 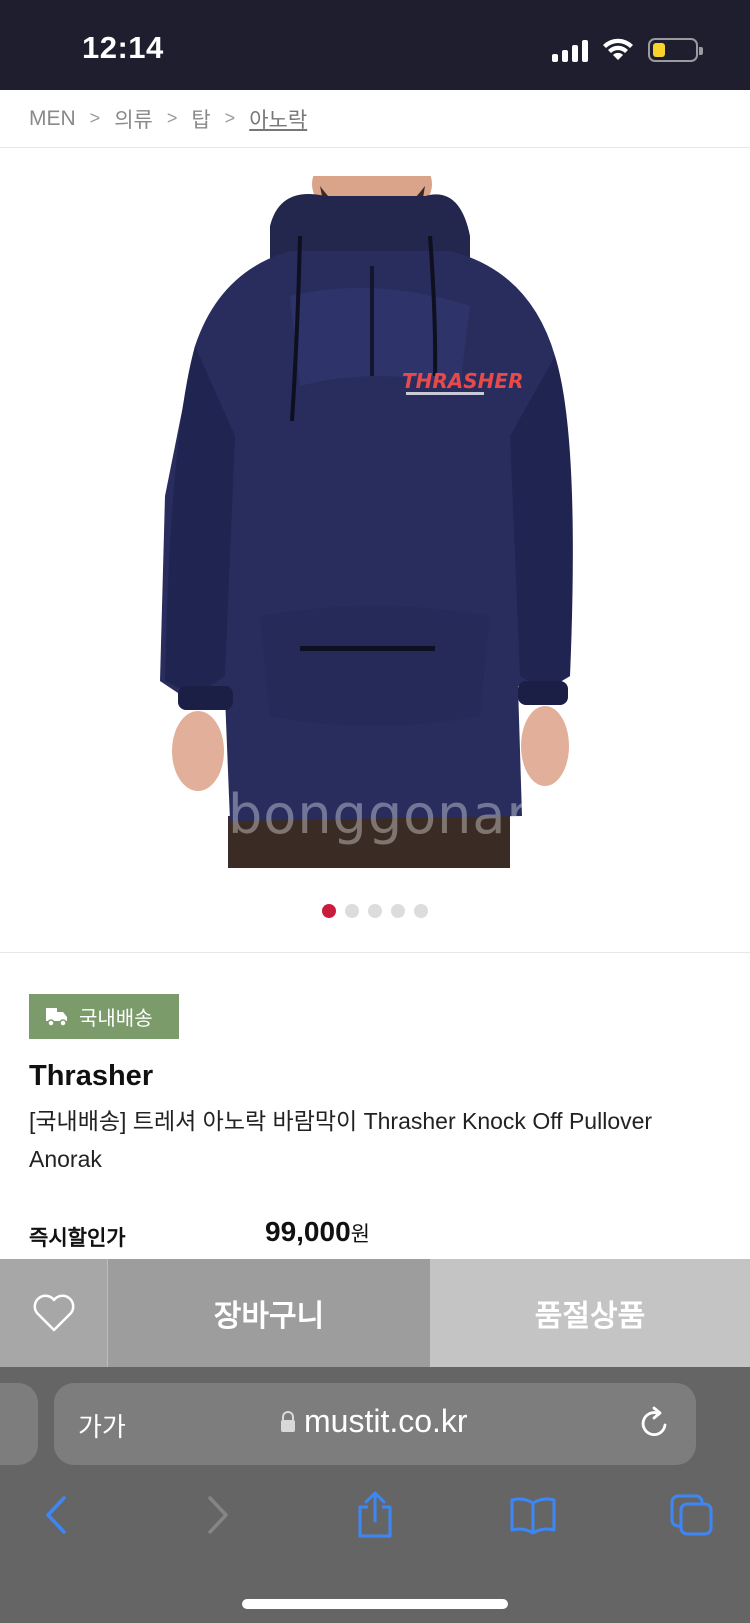 What do you see at coordinates (123, 47) in the screenshot?
I see `status-time: 12:14` at bounding box center [123, 47].